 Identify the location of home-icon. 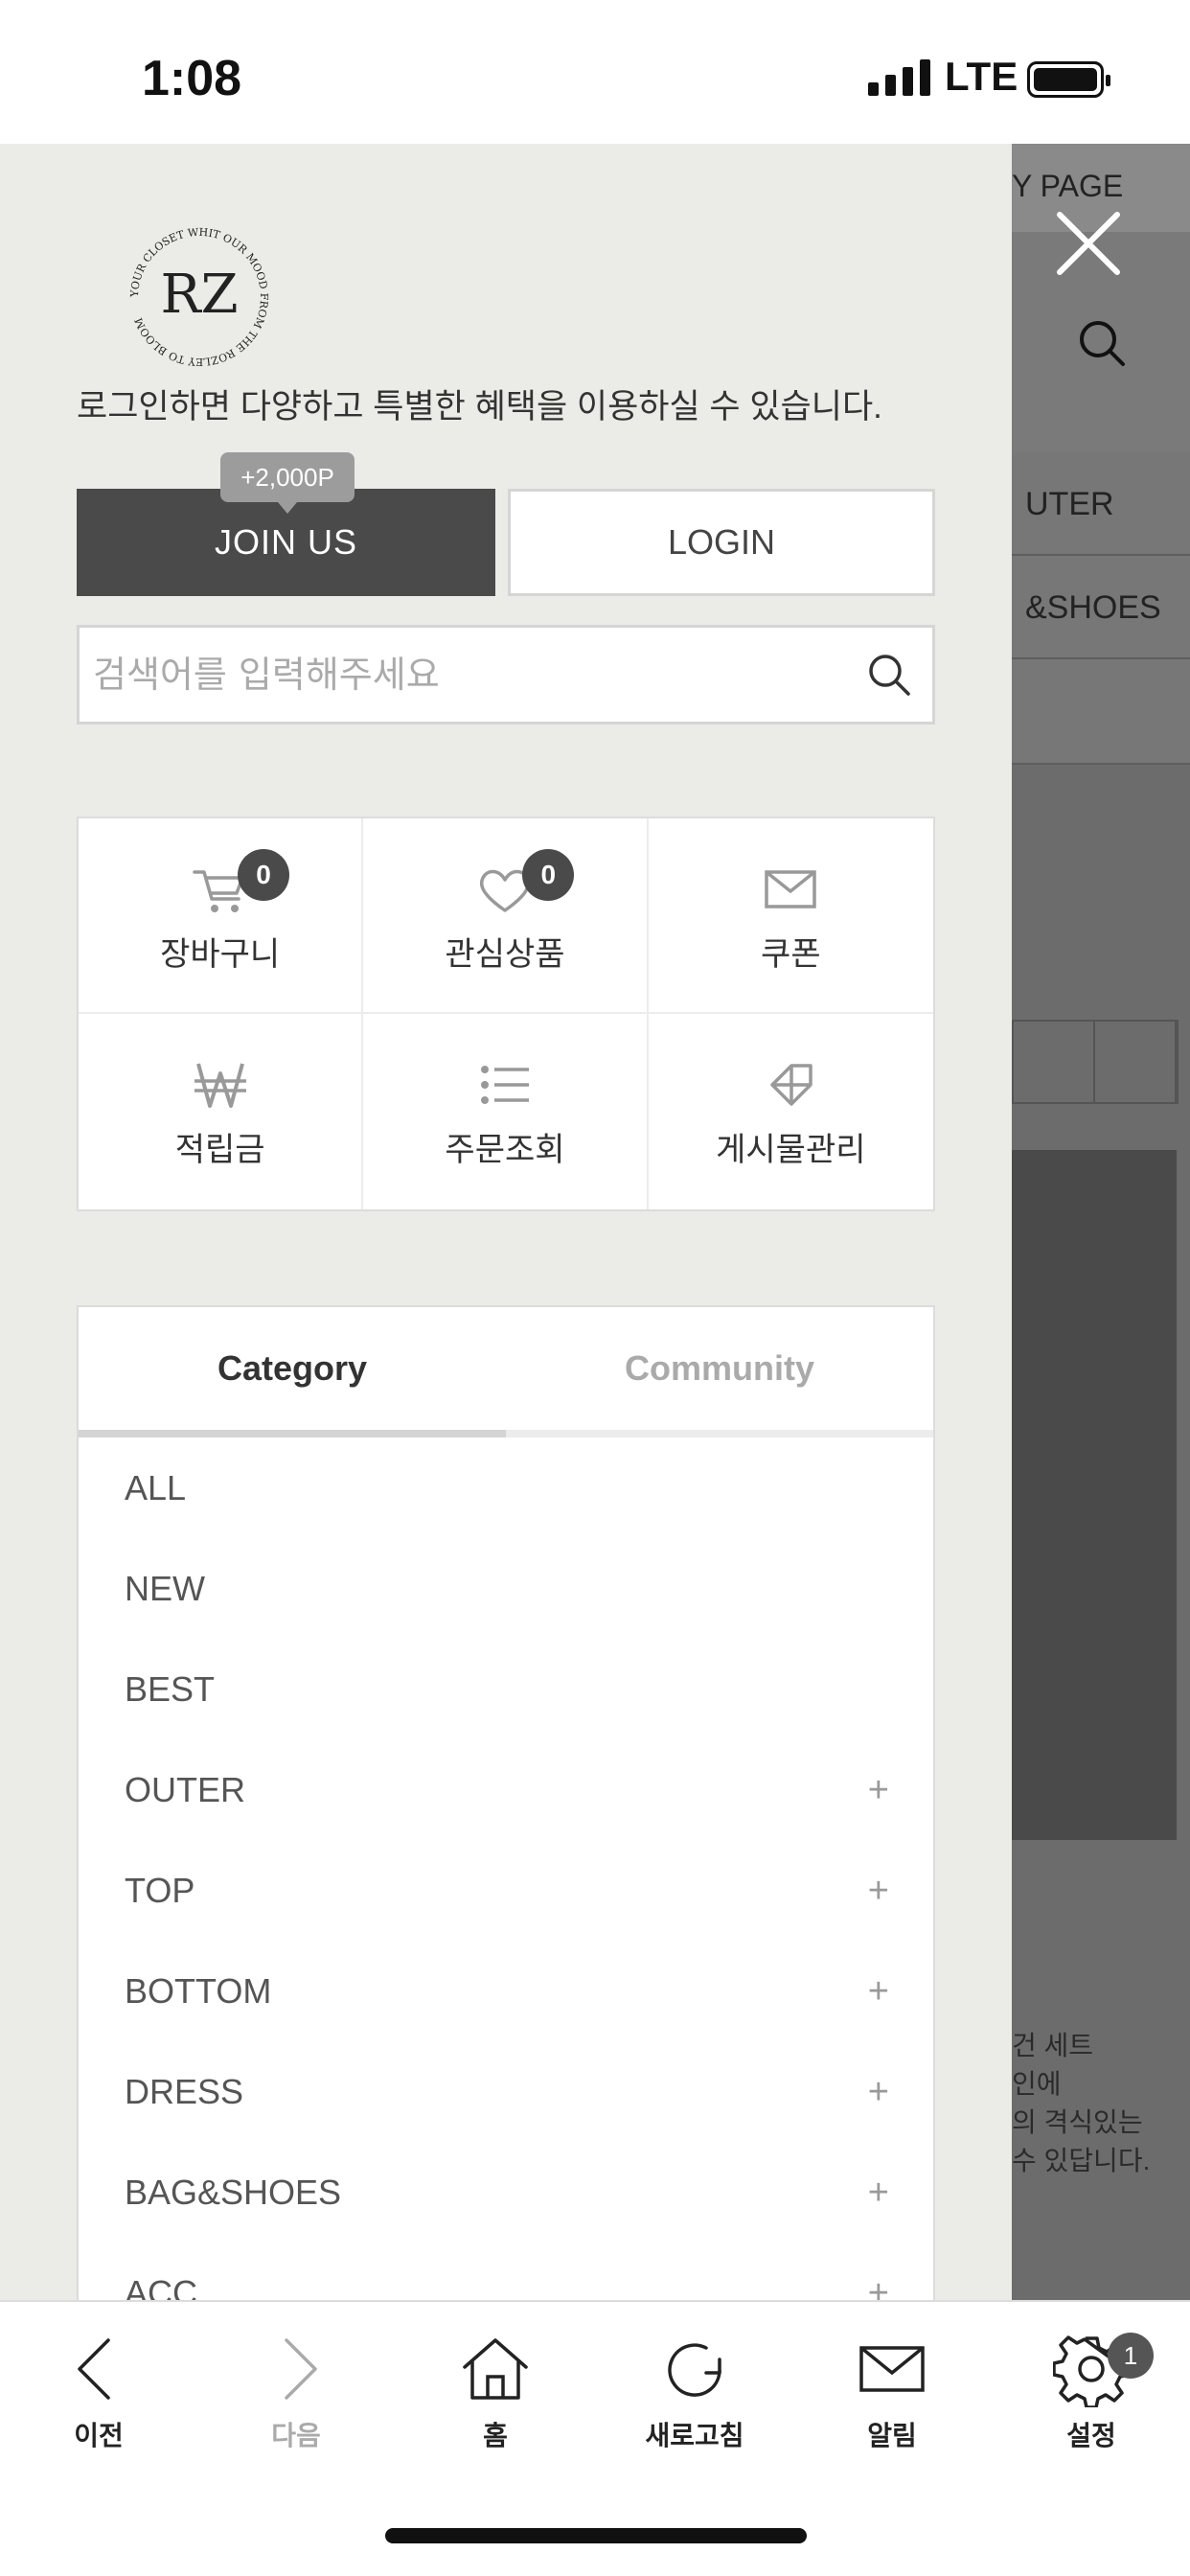
(496, 2369).